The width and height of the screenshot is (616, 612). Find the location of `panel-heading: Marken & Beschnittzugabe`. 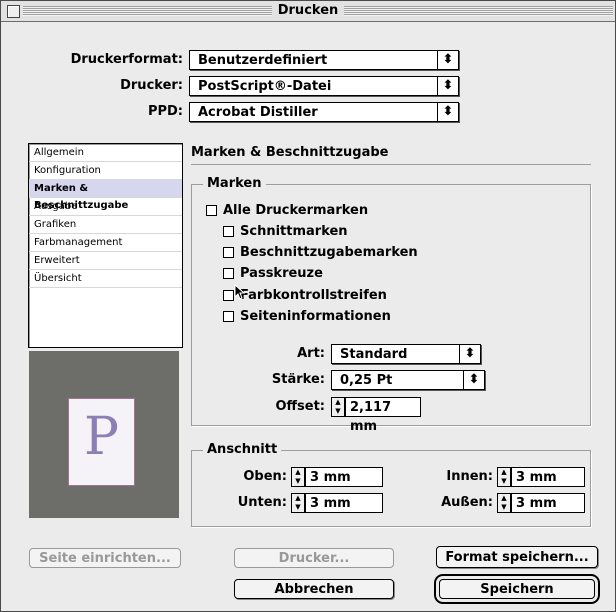

panel-heading: Marken & Beschnittzugabe is located at coordinates (290, 152).